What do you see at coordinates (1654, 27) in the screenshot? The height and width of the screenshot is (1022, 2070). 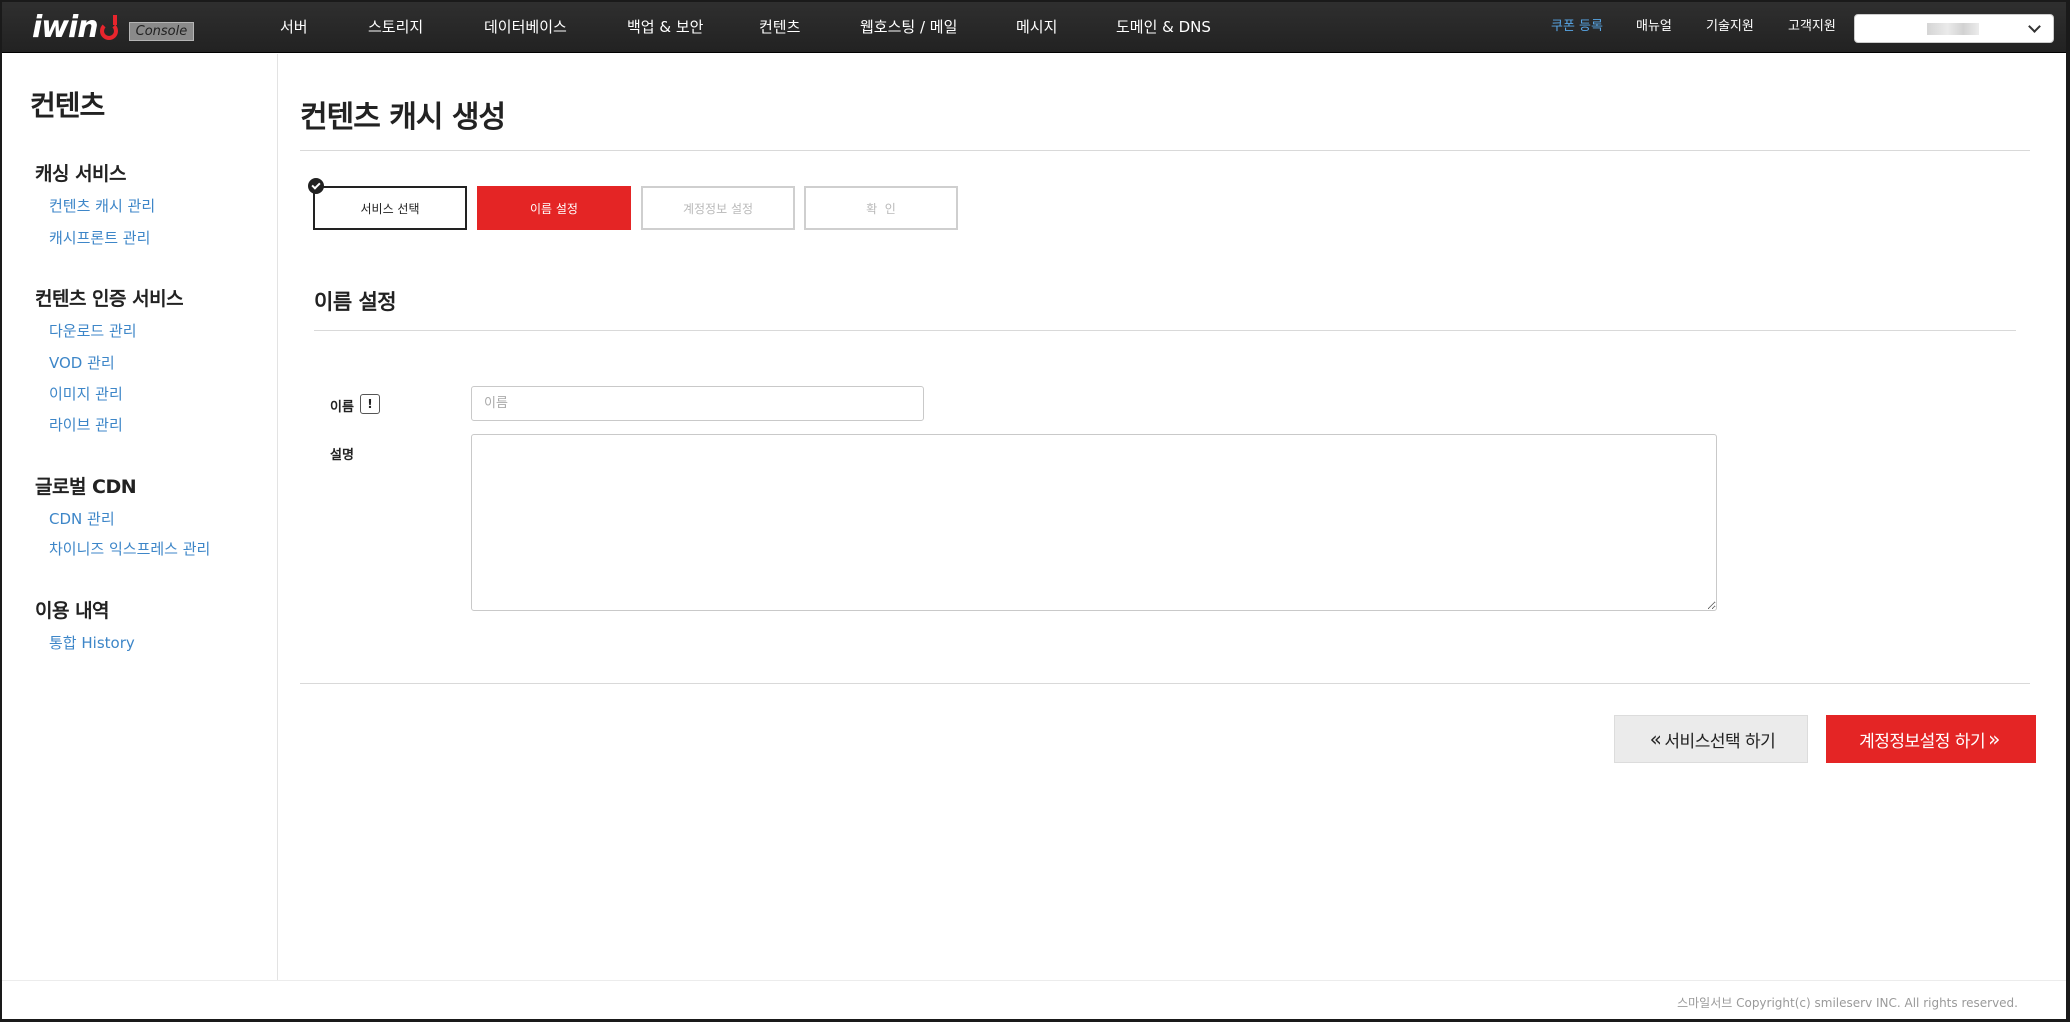 I see `manual-link: 매뉴얼` at bounding box center [1654, 27].